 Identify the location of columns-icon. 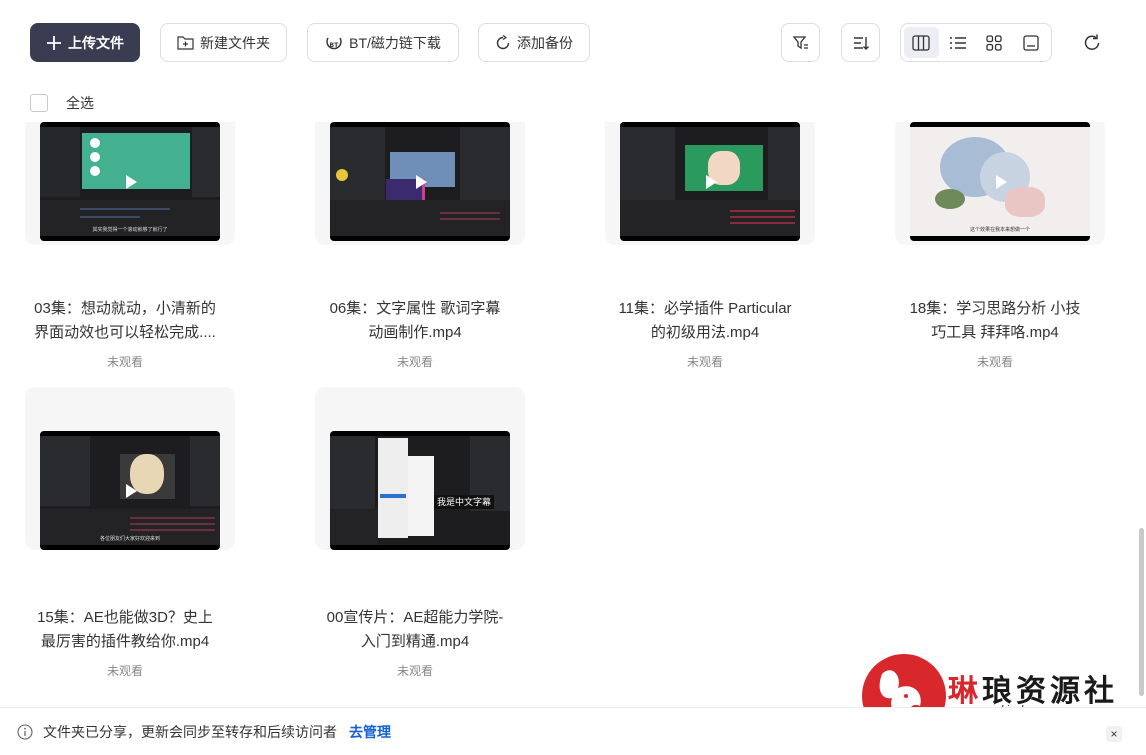
(921, 42).